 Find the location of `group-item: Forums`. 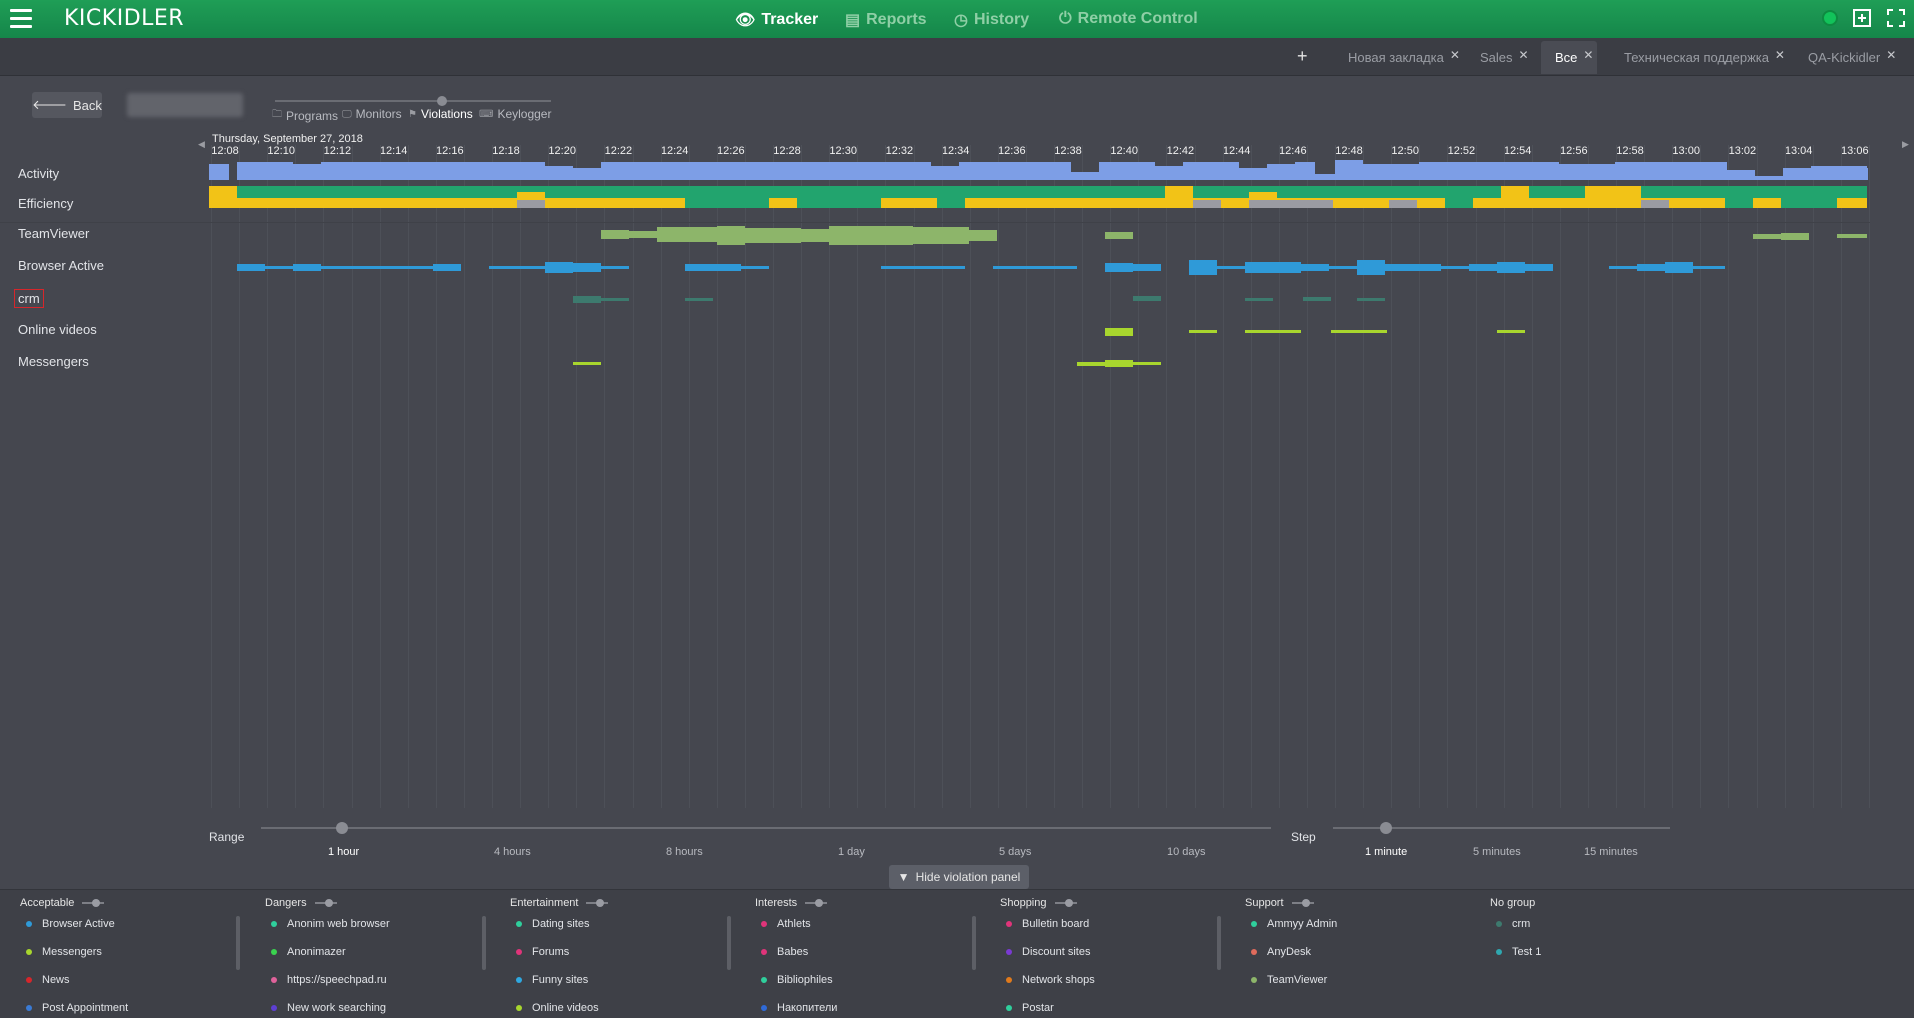

group-item: Forums is located at coordinates (630, 952).